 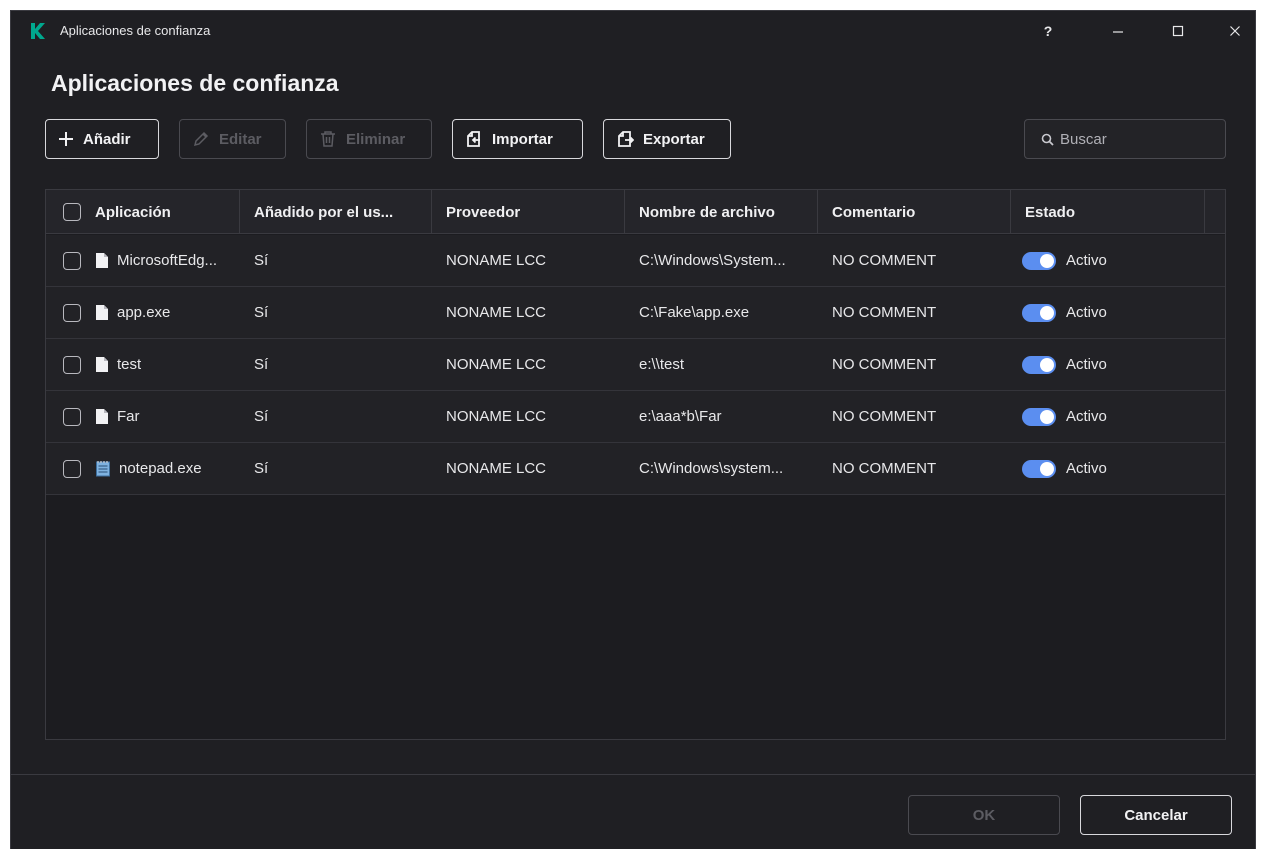 What do you see at coordinates (694, 312) in the screenshot?
I see `cell-file-name: C:\Fake\app.exe` at bounding box center [694, 312].